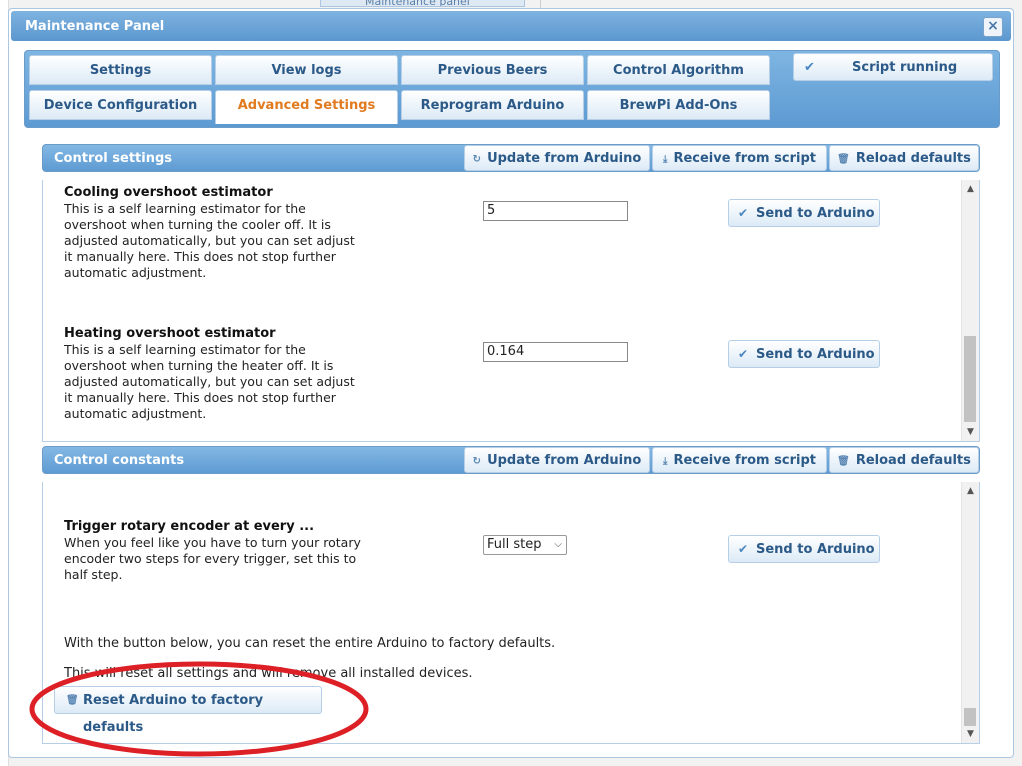 The image size is (1022, 766). What do you see at coordinates (119, 460) in the screenshot?
I see `control-constants-title: Control constants` at bounding box center [119, 460].